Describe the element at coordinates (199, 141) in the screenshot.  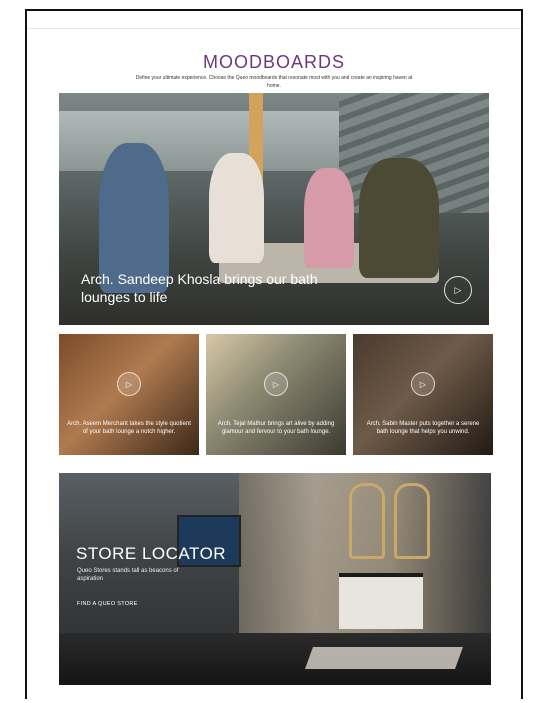
I see `hero-window-backdrop` at that location.